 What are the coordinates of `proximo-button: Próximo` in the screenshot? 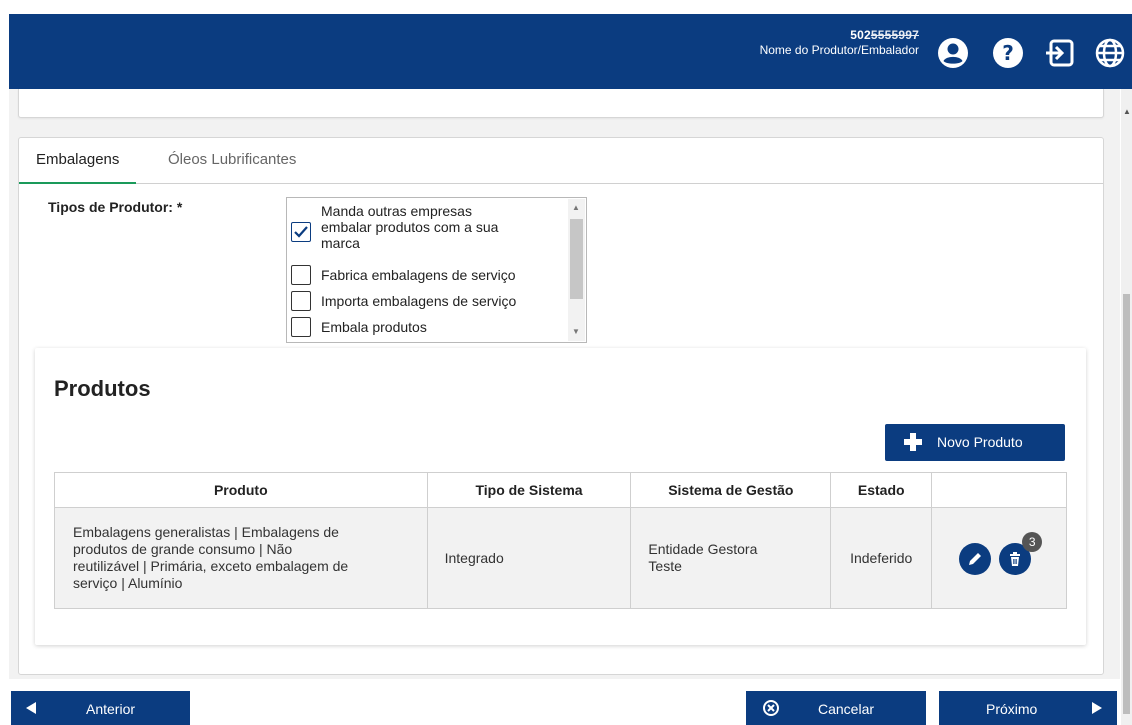 It's located at (1028, 708).